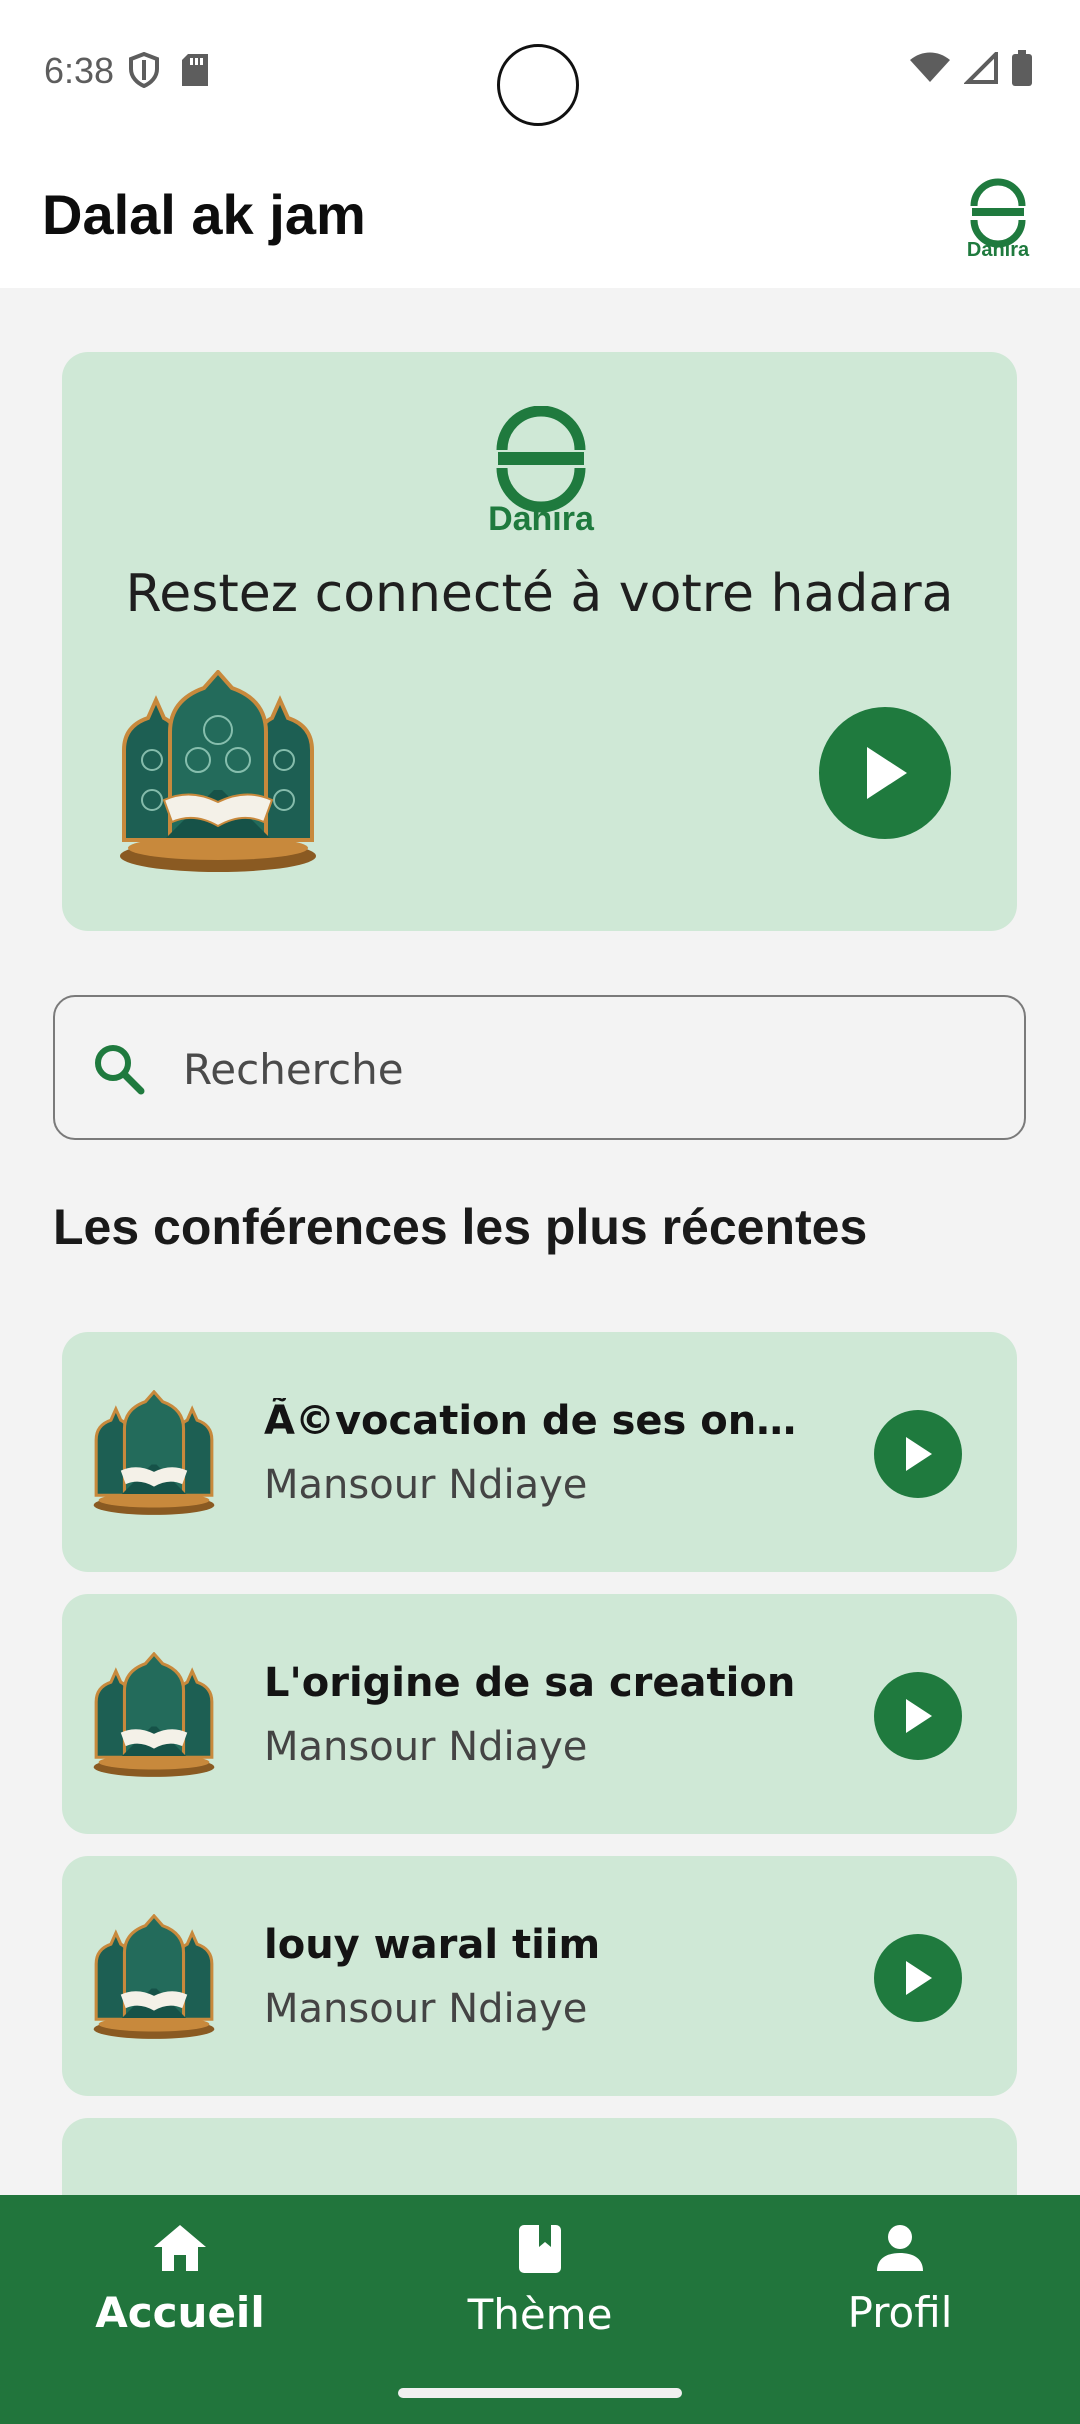 The image size is (1080, 2424). What do you see at coordinates (195, 70) in the screenshot?
I see `sd-card-icon` at bounding box center [195, 70].